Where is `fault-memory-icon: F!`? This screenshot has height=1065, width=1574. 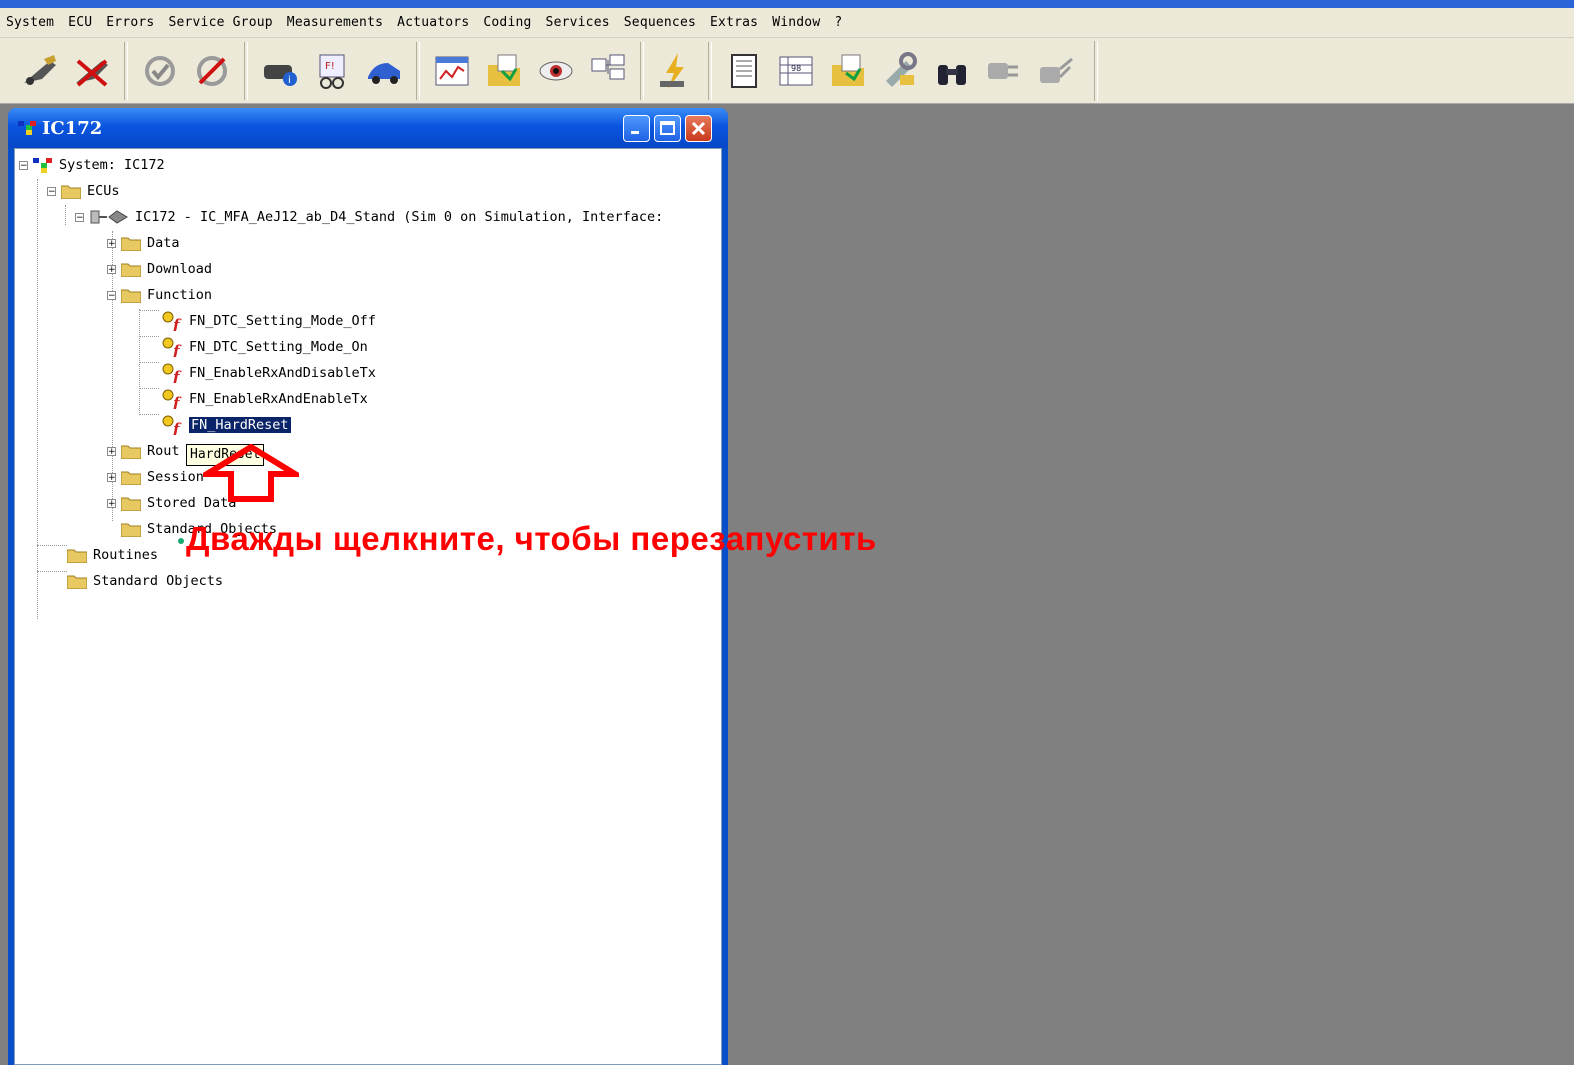
fault-memory-icon: F! is located at coordinates (332, 71).